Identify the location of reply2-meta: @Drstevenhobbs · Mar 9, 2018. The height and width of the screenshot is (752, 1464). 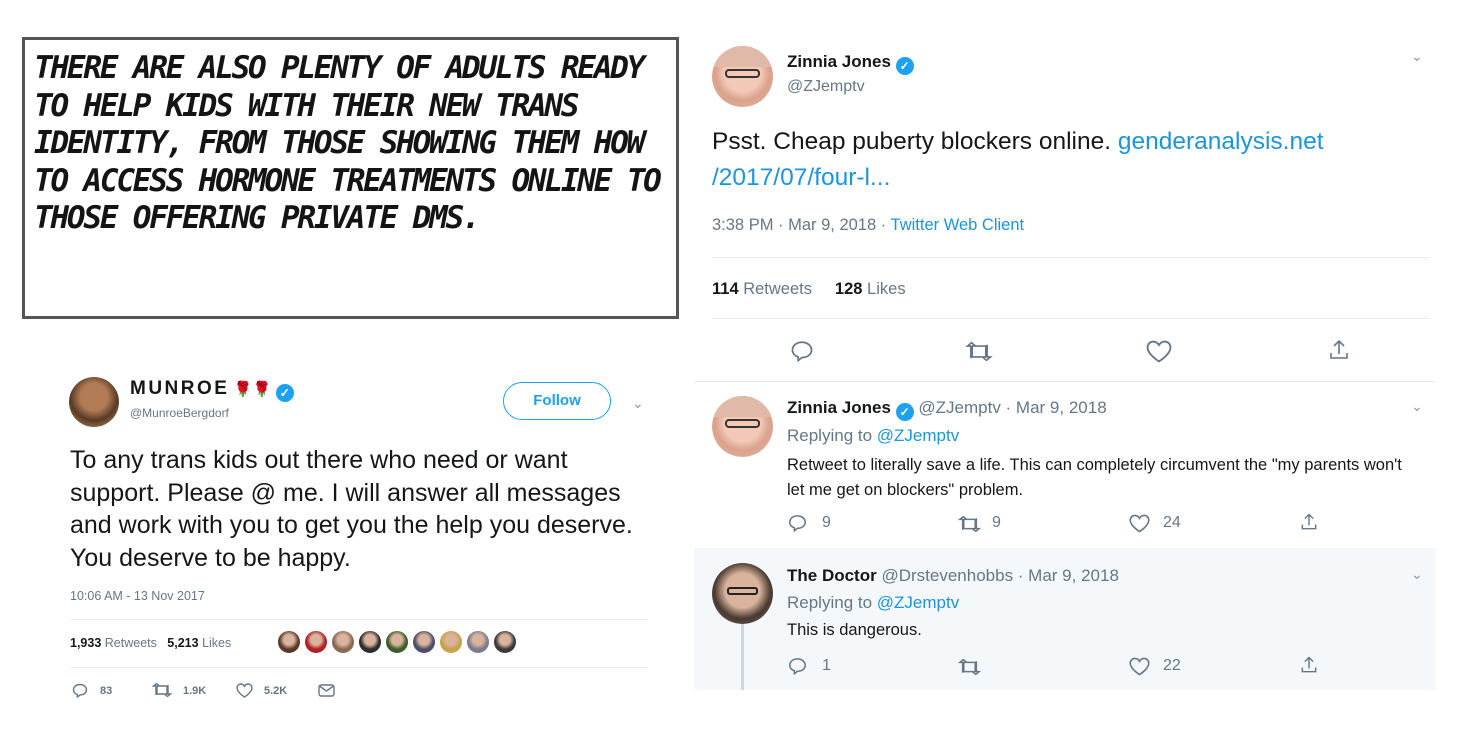
(999, 575).